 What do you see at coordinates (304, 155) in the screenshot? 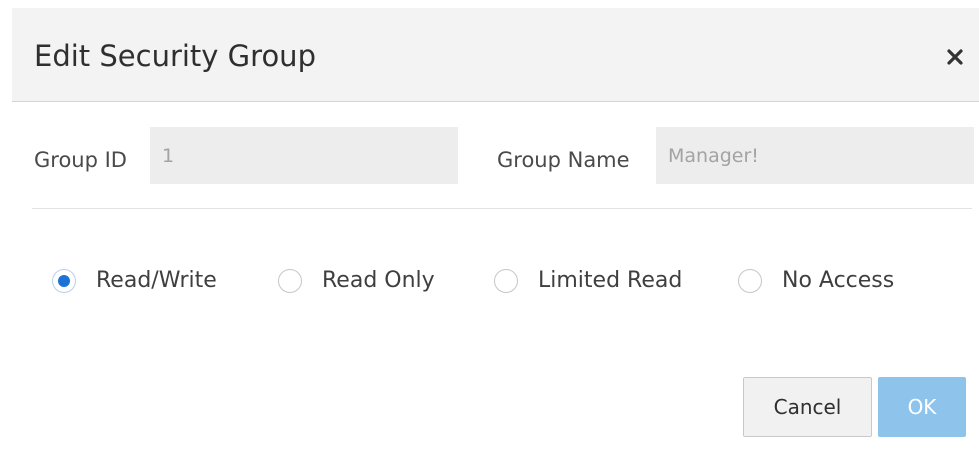
I see `group-id-input` at bounding box center [304, 155].